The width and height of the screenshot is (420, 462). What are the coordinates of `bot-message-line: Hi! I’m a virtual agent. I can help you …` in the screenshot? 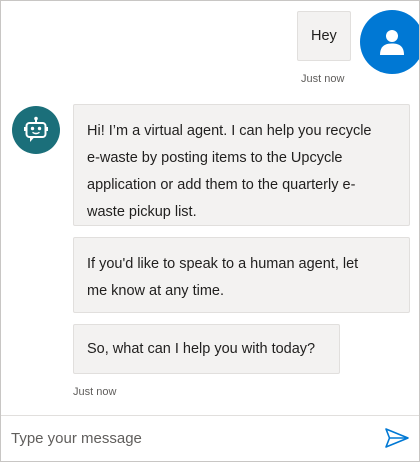 It's located at (229, 131).